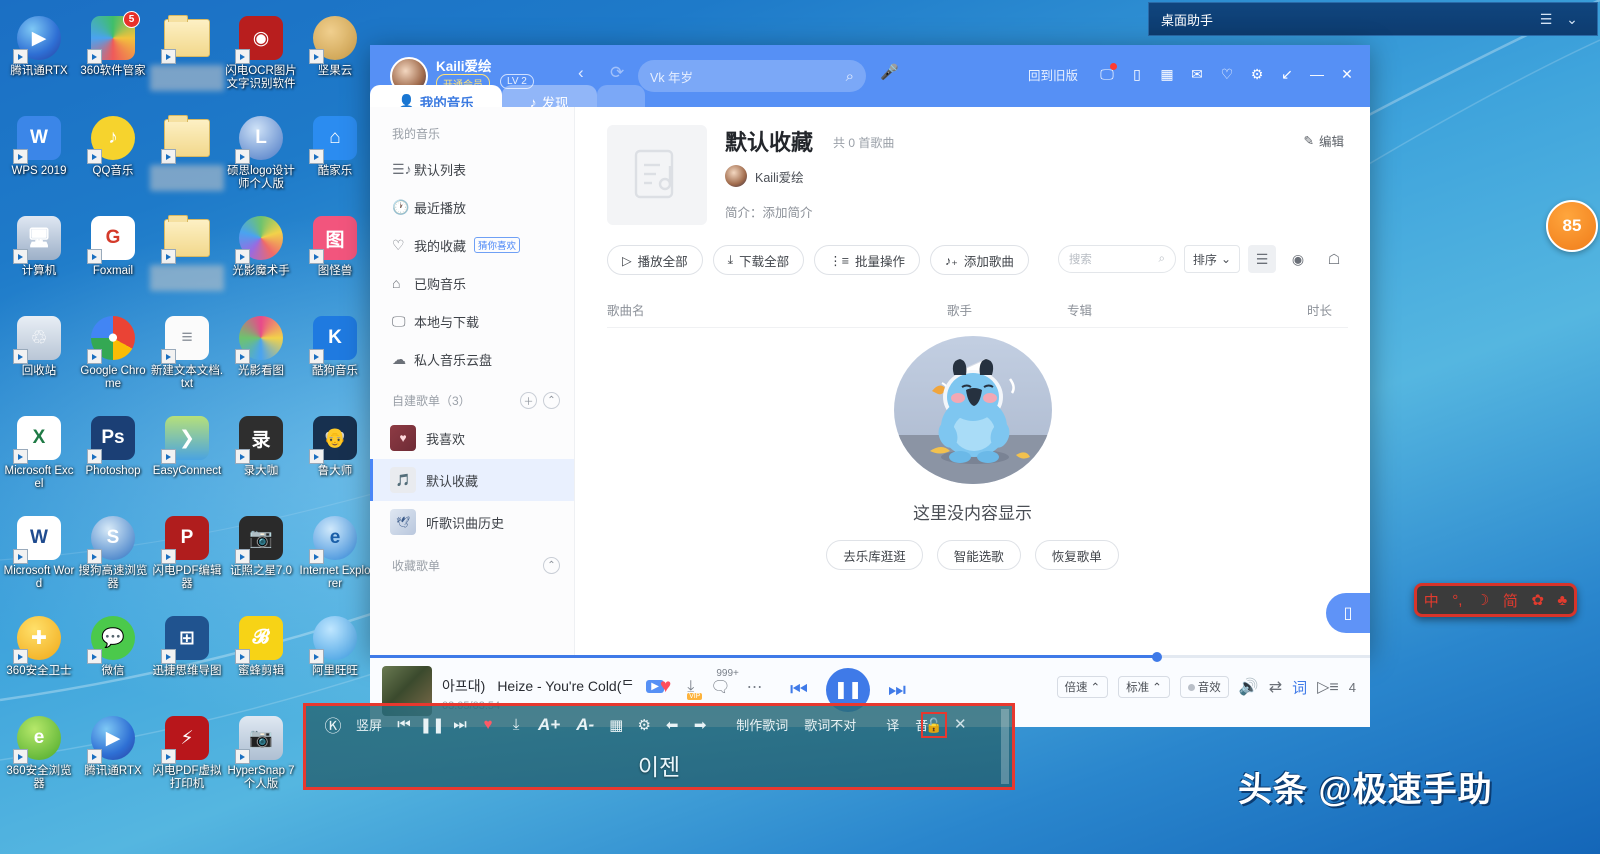 Image resolution: width=1600 pixels, height=854 pixels. Describe the element at coordinates (472, 359) in the screenshot. I see `sidebar-item-cloud-disk: ☁ 私人音乐云盘` at that location.